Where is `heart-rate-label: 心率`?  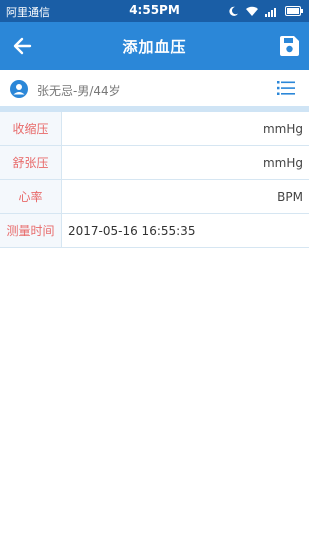
heart-rate-label: 心率 is located at coordinates (31, 196).